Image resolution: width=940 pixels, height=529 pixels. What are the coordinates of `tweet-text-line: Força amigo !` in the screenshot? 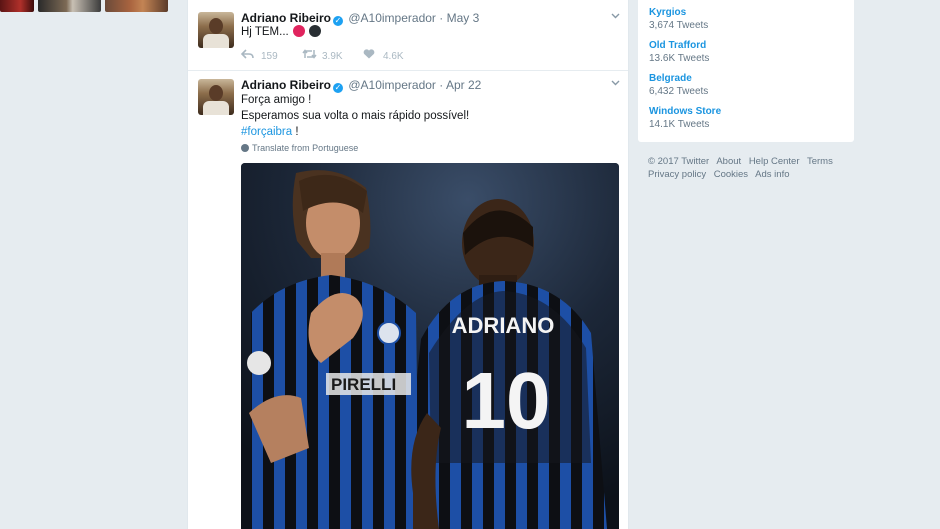 It's located at (276, 100).